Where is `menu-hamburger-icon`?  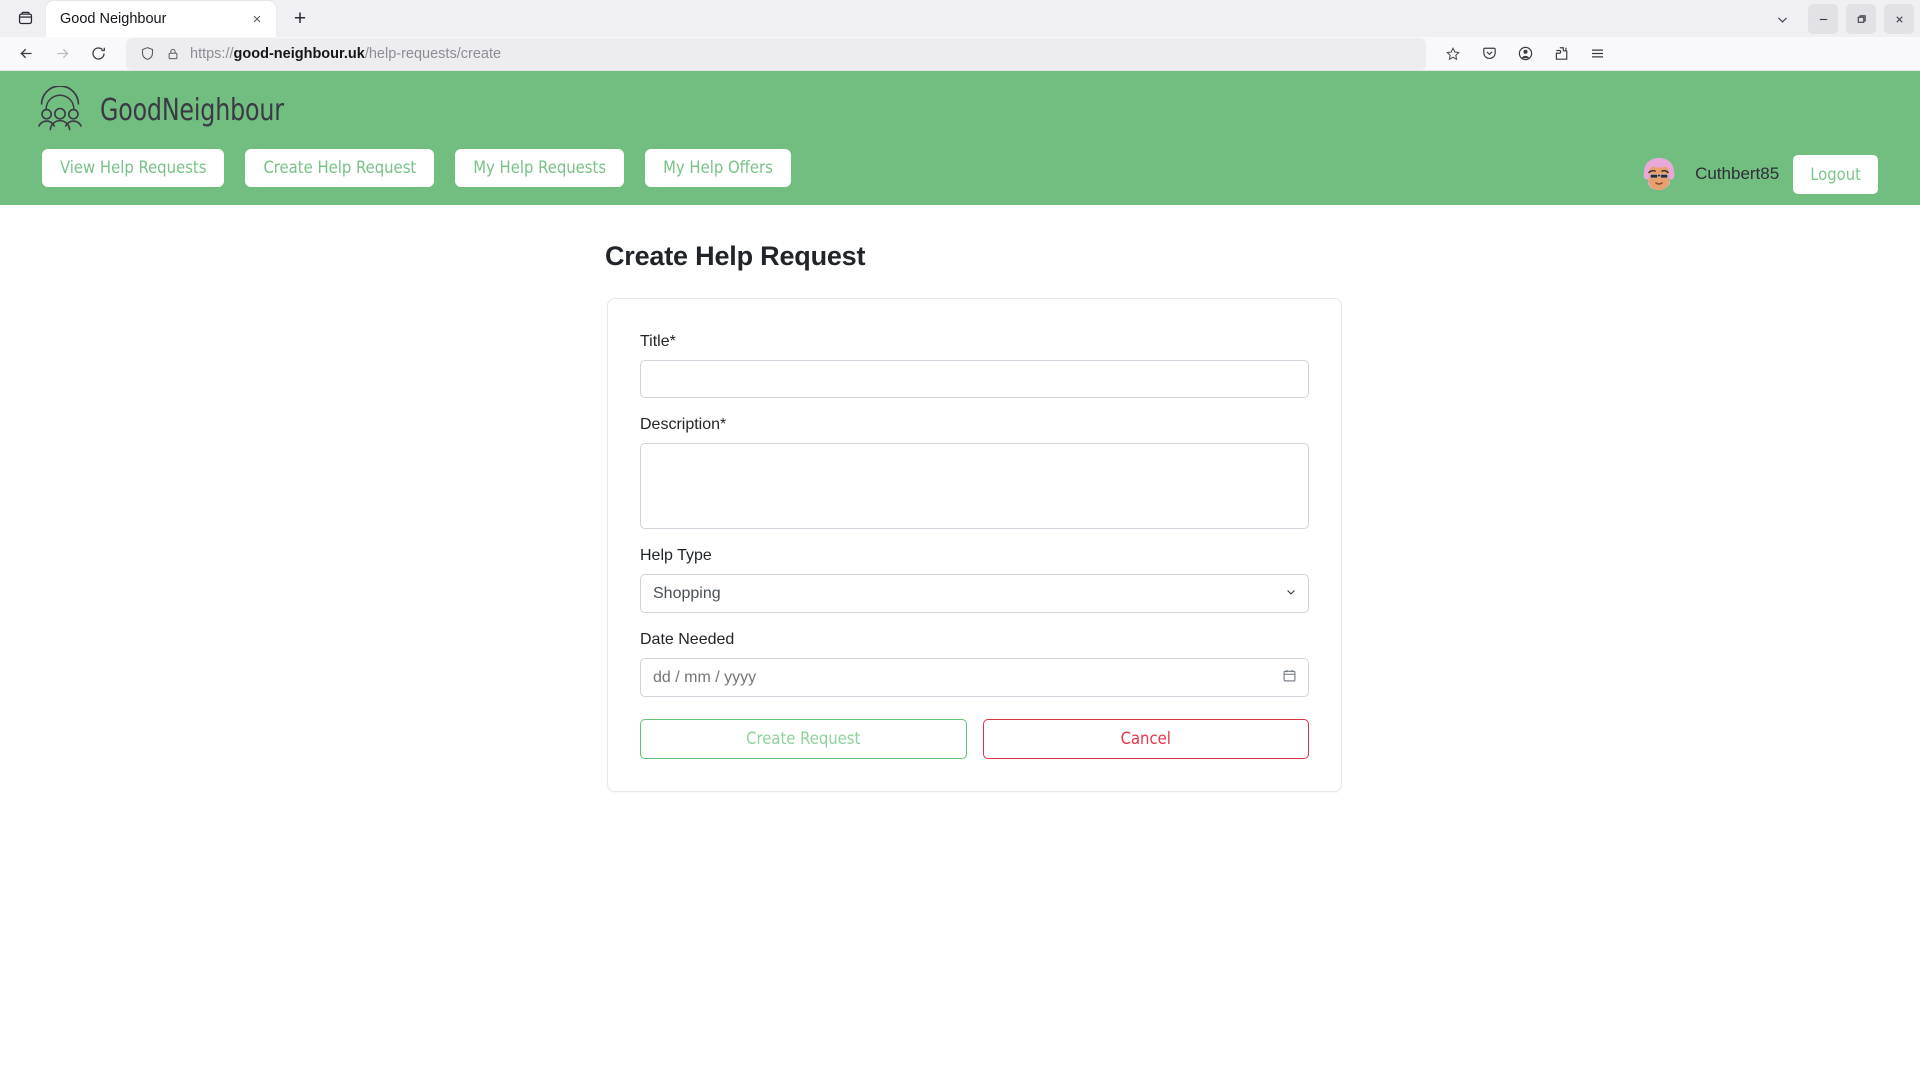 menu-hamburger-icon is located at coordinates (1597, 54).